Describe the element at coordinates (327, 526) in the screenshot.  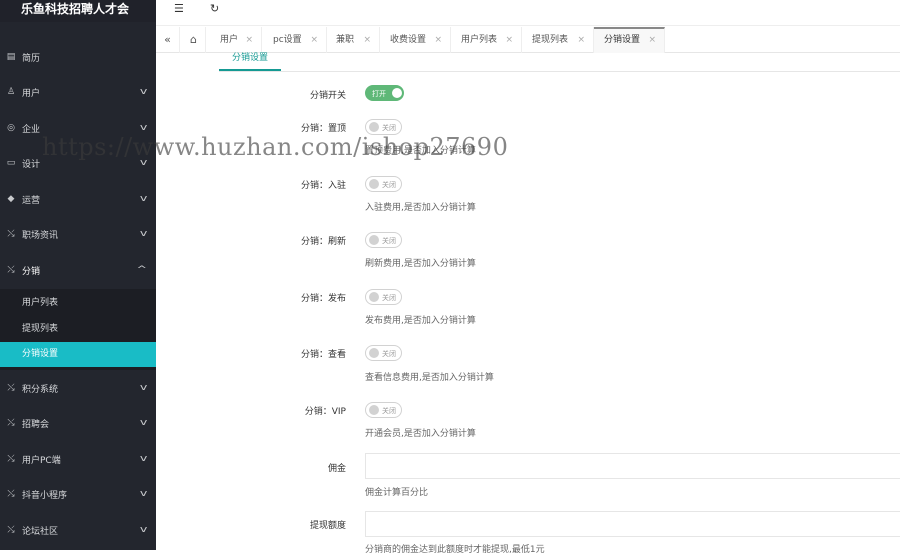
I see `withdraw-limit-label: 提现额度` at that location.